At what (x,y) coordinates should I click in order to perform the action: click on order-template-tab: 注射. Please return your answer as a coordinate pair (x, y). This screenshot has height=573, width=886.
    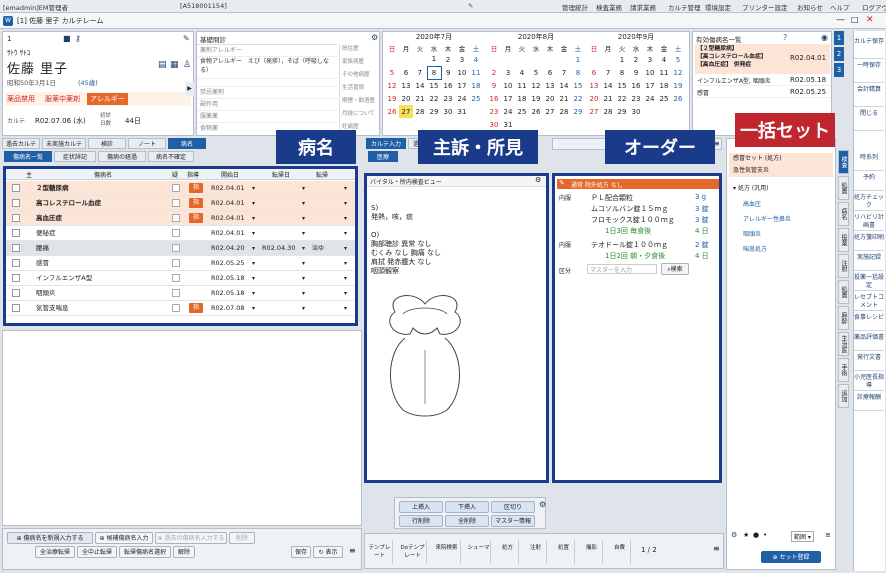
    Looking at the image, I should click on (536, 552).